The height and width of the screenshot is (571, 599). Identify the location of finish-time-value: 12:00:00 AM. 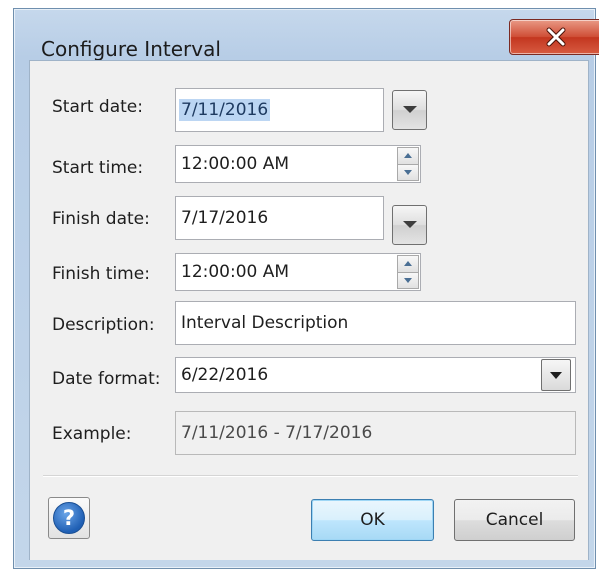
(235, 272).